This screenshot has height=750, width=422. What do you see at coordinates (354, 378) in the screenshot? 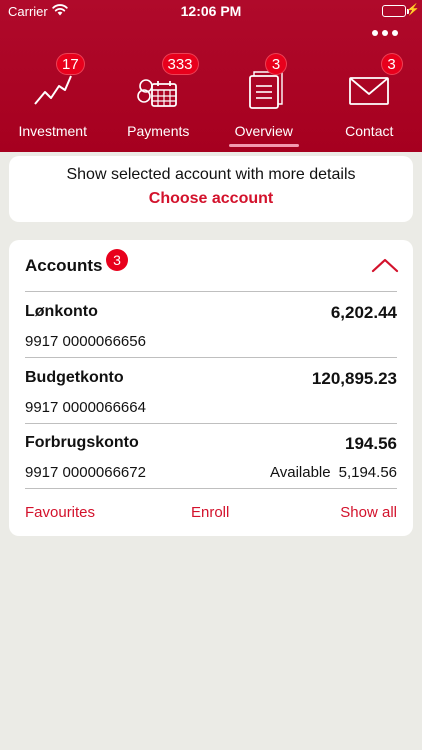
I see `account-balance: 120,895.23` at bounding box center [354, 378].